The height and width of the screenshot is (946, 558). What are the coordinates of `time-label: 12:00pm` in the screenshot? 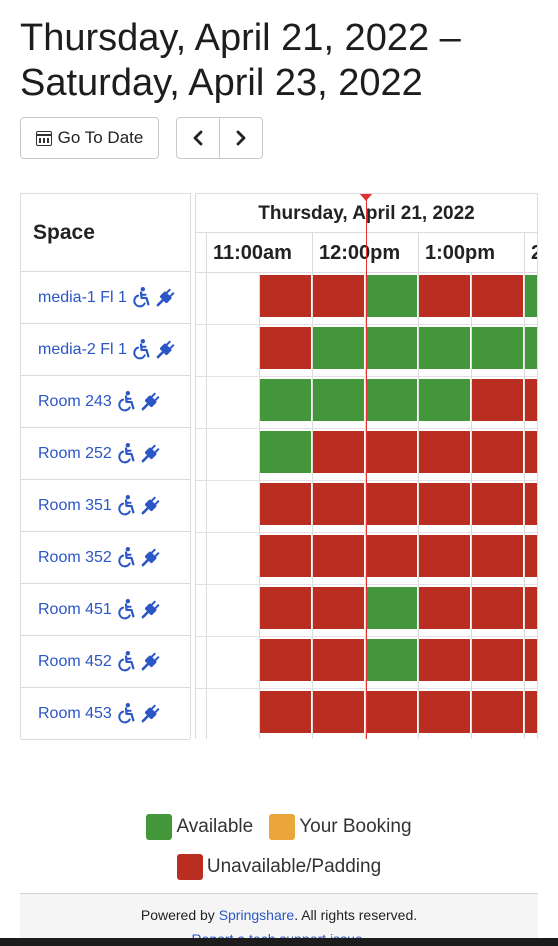 It's located at (356, 253).